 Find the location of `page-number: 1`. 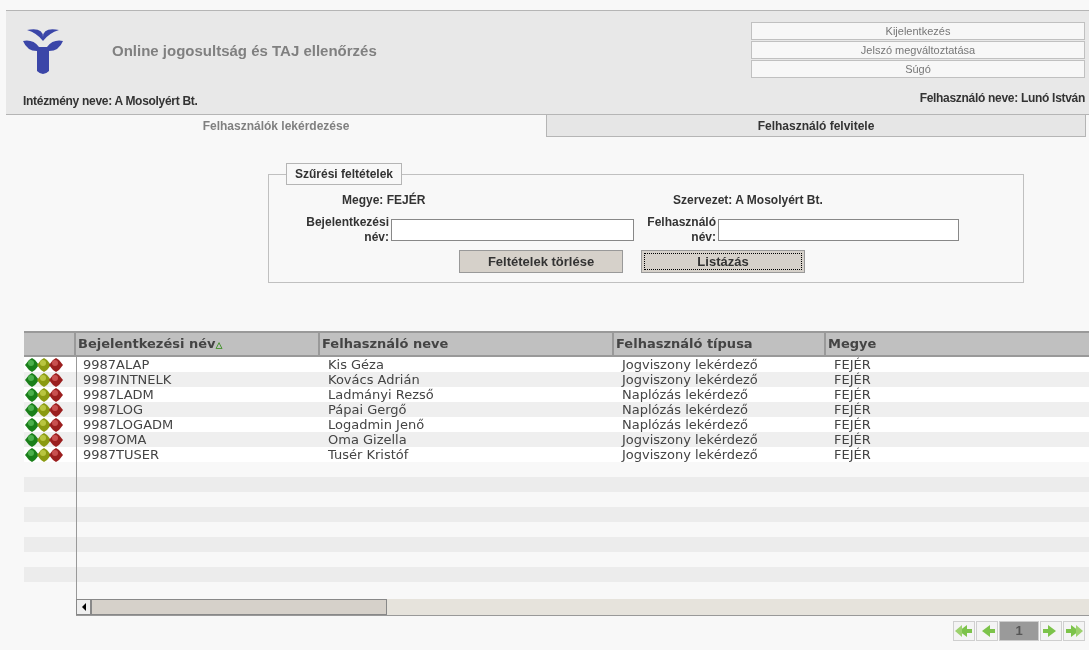

page-number: 1 is located at coordinates (1019, 631).